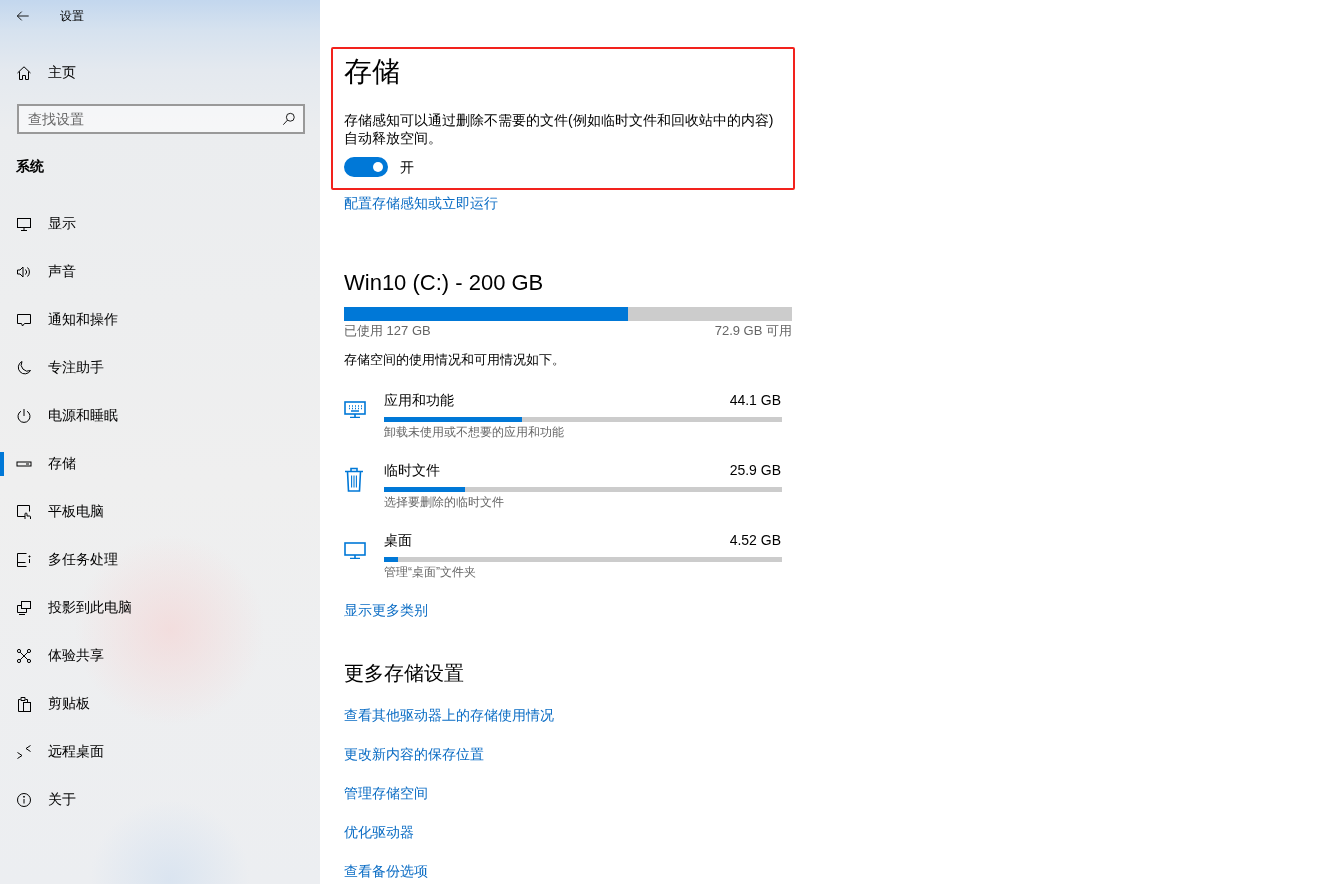  What do you see at coordinates (24, 416) in the screenshot?
I see `power-icon` at bounding box center [24, 416].